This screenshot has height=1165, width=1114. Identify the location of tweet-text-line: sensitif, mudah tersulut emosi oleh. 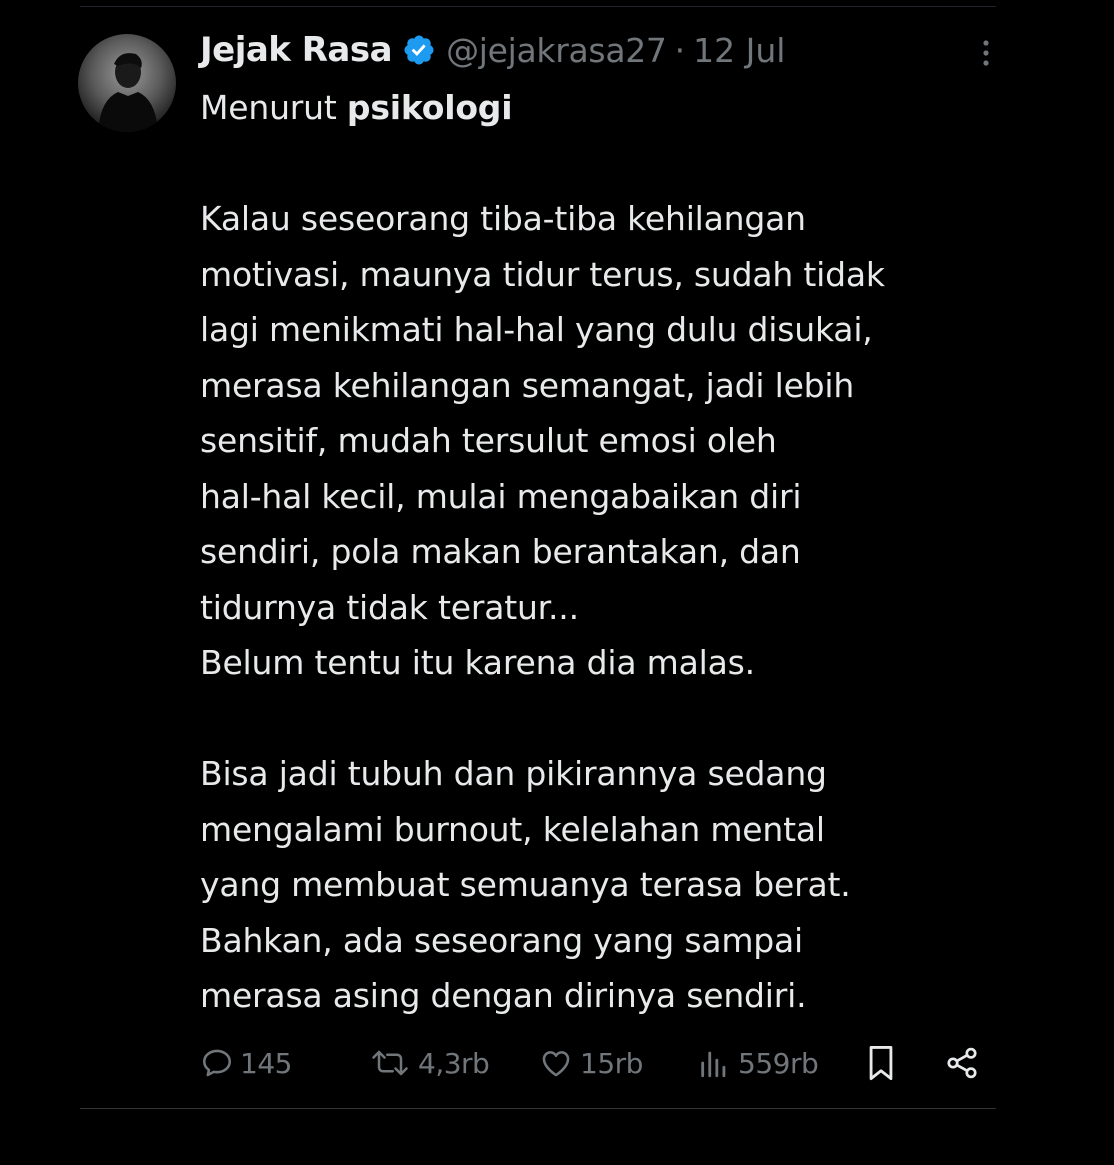
(488, 440).